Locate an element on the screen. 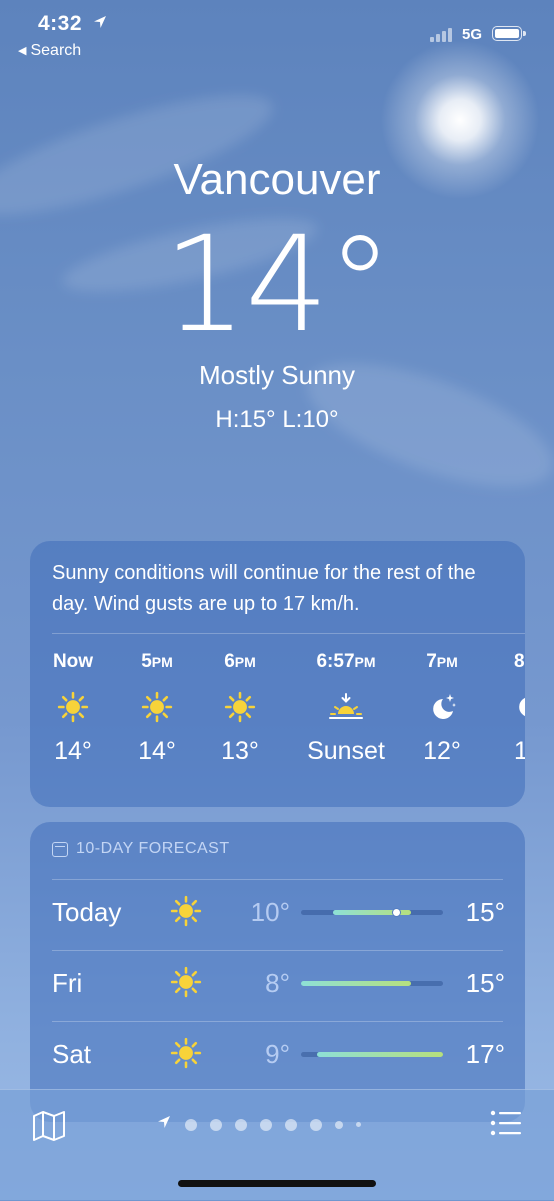 This screenshot has width=554, height=1201. sunset-icon is located at coordinates (346, 707).